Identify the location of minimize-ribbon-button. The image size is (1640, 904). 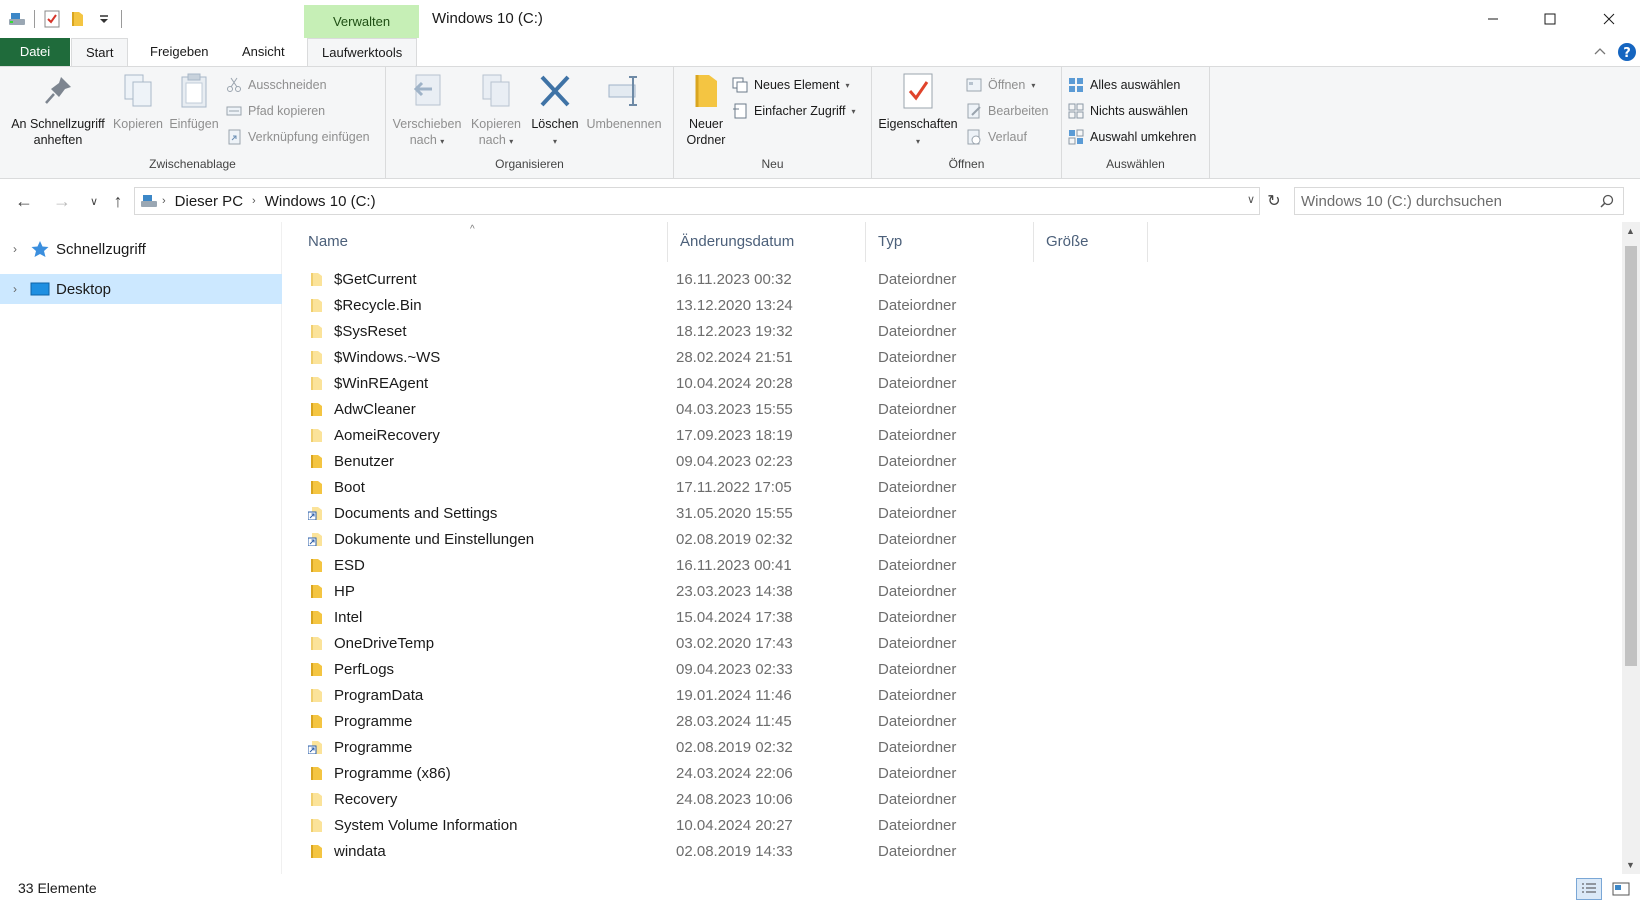
(1600, 52).